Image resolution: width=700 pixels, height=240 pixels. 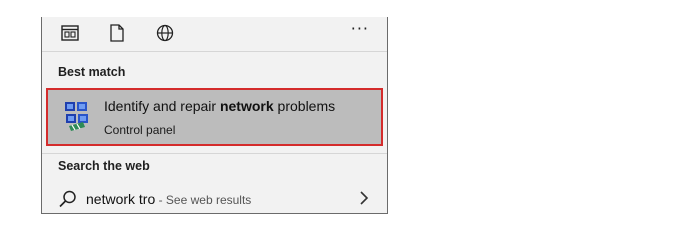 What do you see at coordinates (68, 199) in the screenshot?
I see `search-icon` at bounding box center [68, 199].